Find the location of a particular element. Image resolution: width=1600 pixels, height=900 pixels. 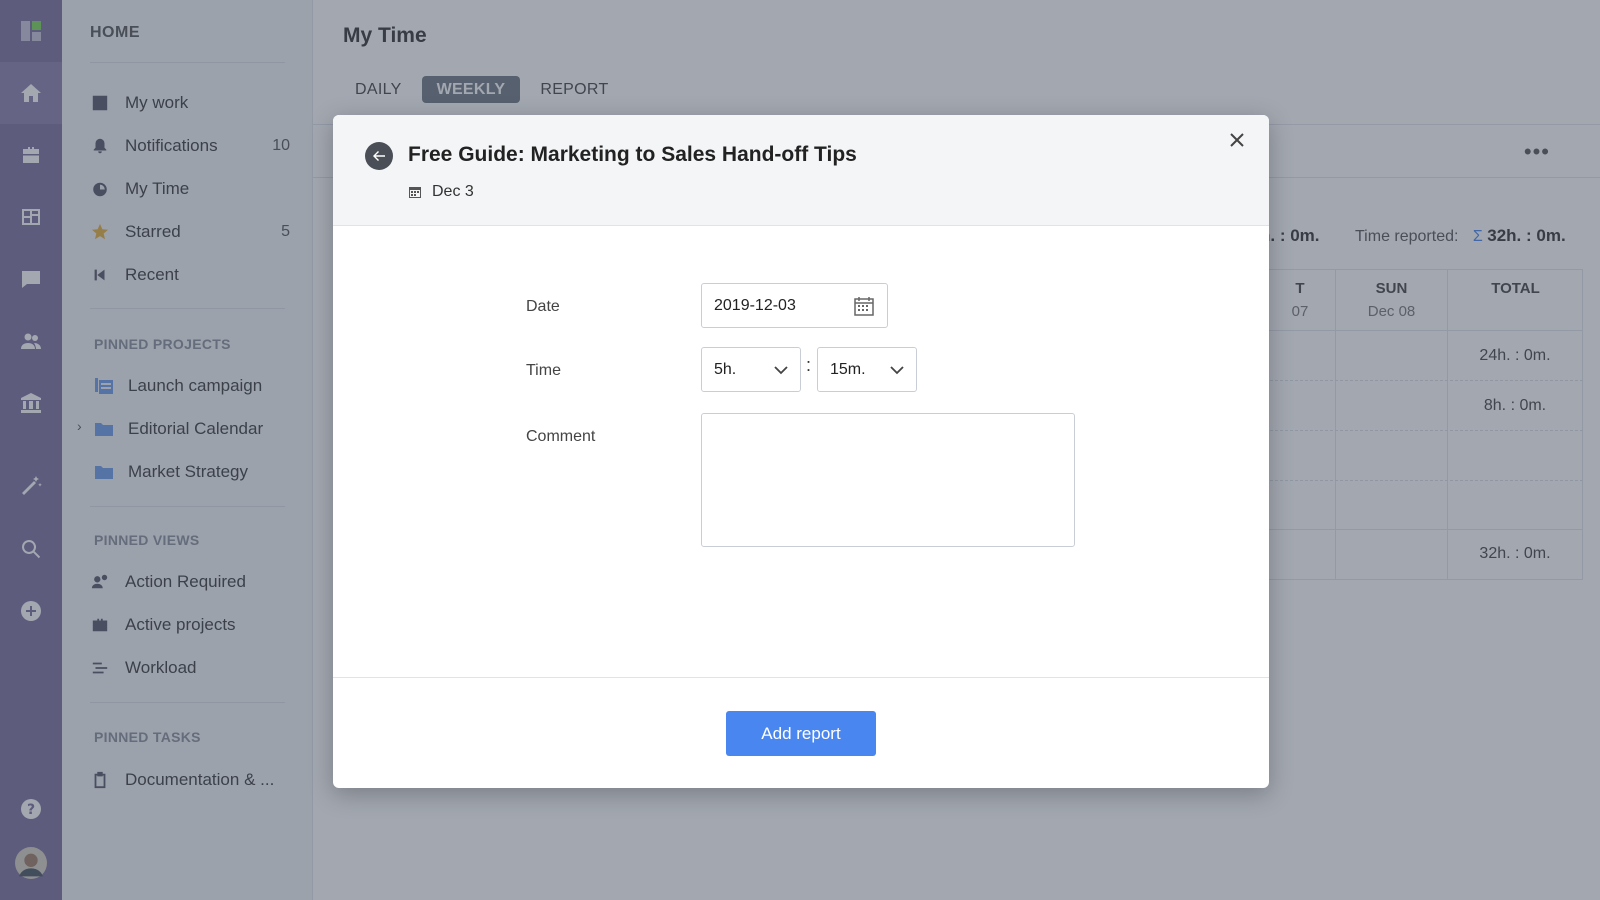

date-input: 2019-12-03 is located at coordinates (794, 305).